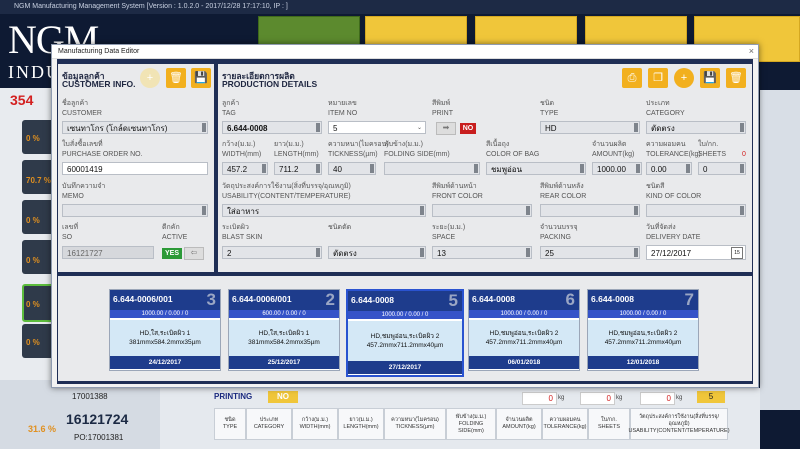 The height and width of the screenshot is (449, 800). What do you see at coordinates (284, 342) in the screenshot?
I see `card-size: 381mmx584.2mmx35µm` at bounding box center [284, 342].